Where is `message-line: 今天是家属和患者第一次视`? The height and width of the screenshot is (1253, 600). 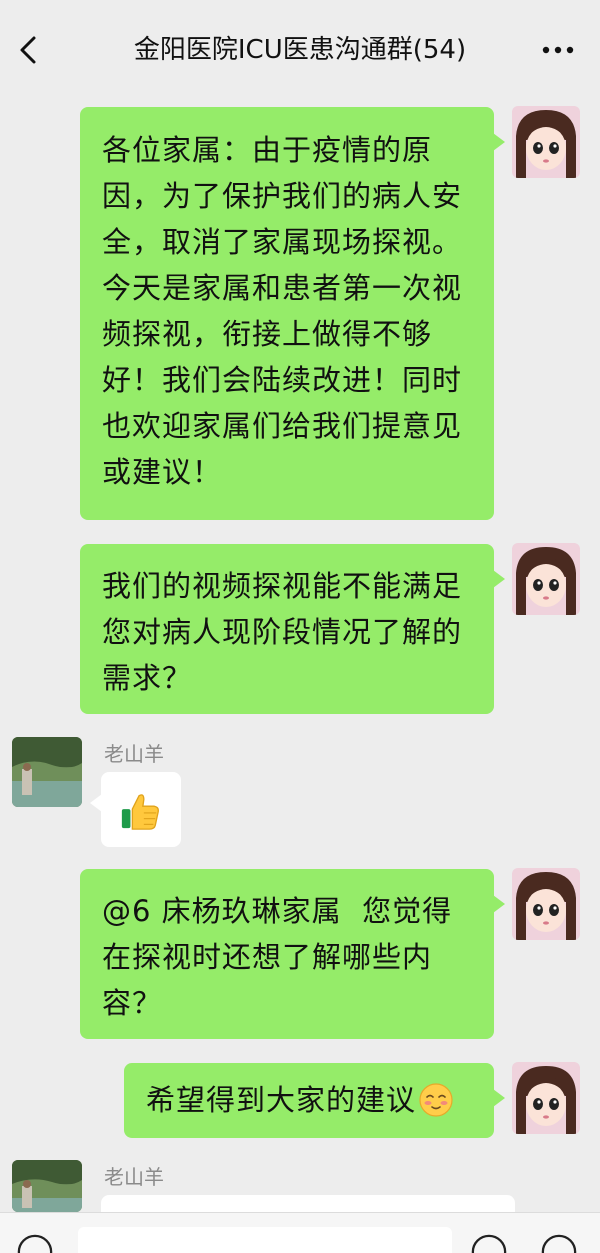 message-line: 今天是家属和患者第一次视 is located at coordinates (282, 288).